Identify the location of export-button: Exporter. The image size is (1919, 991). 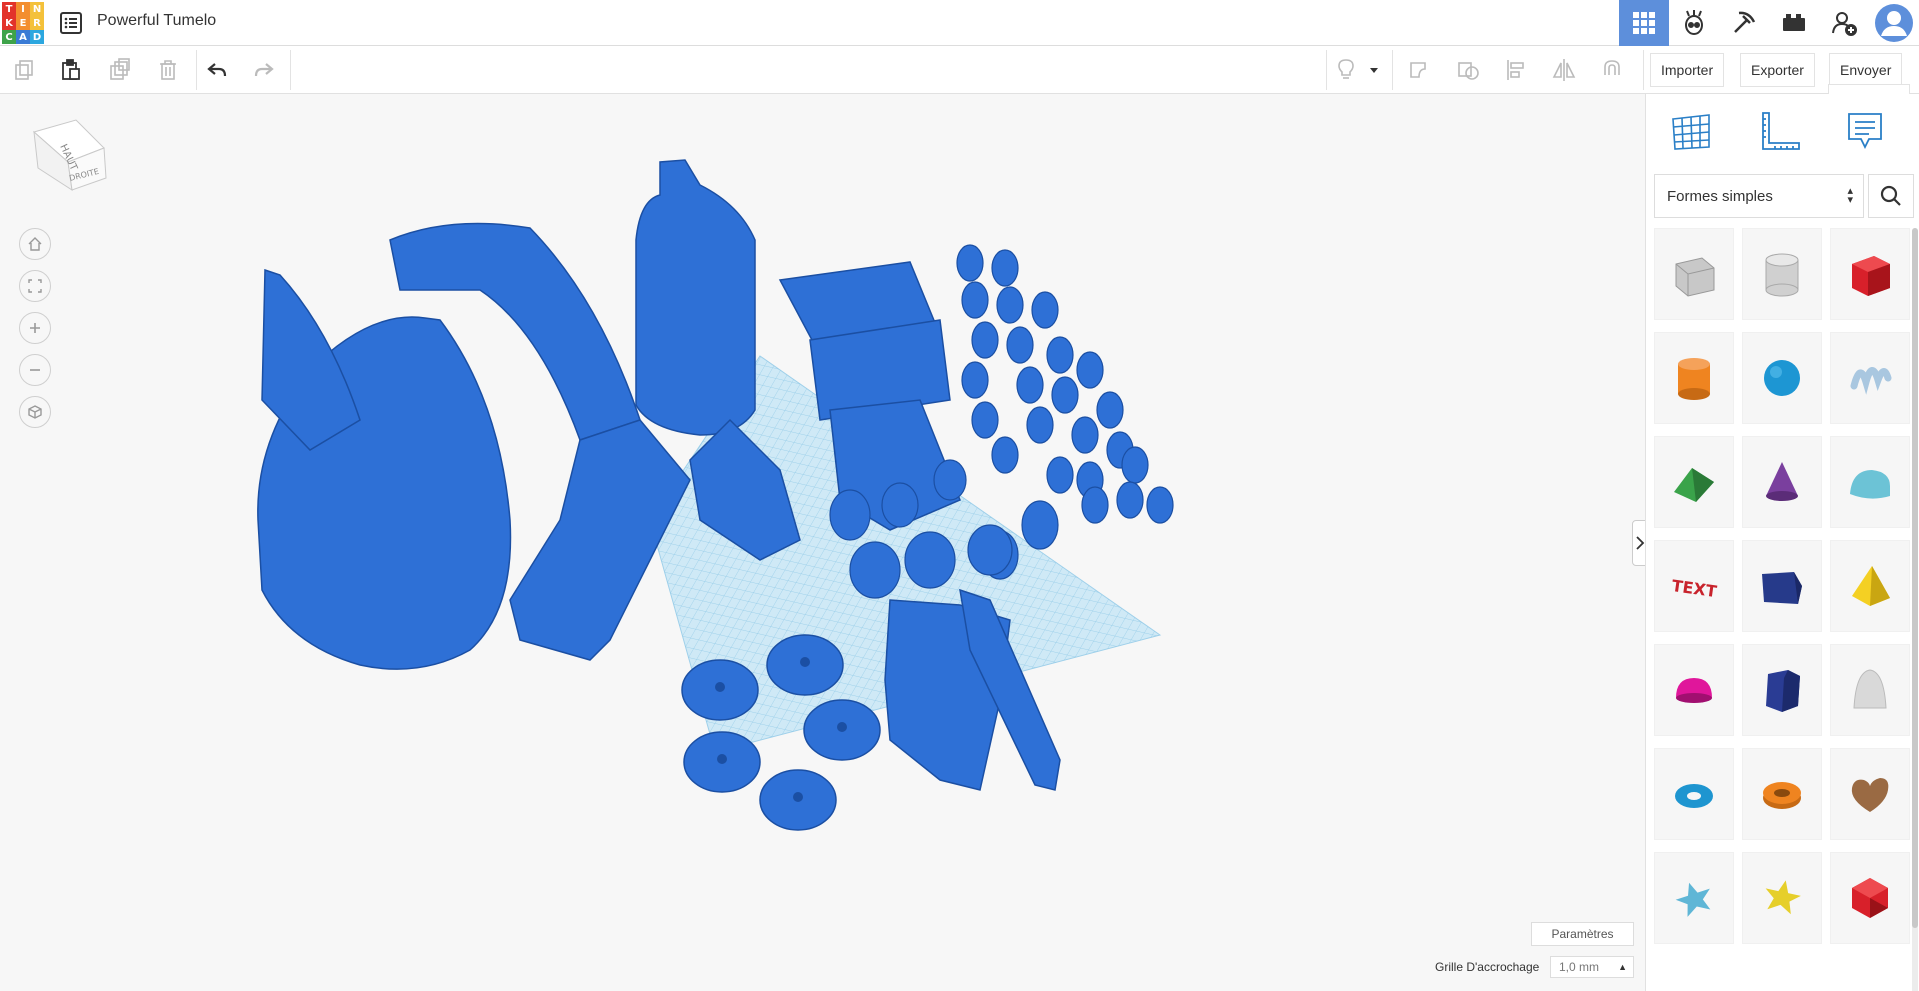
(1777, 70).